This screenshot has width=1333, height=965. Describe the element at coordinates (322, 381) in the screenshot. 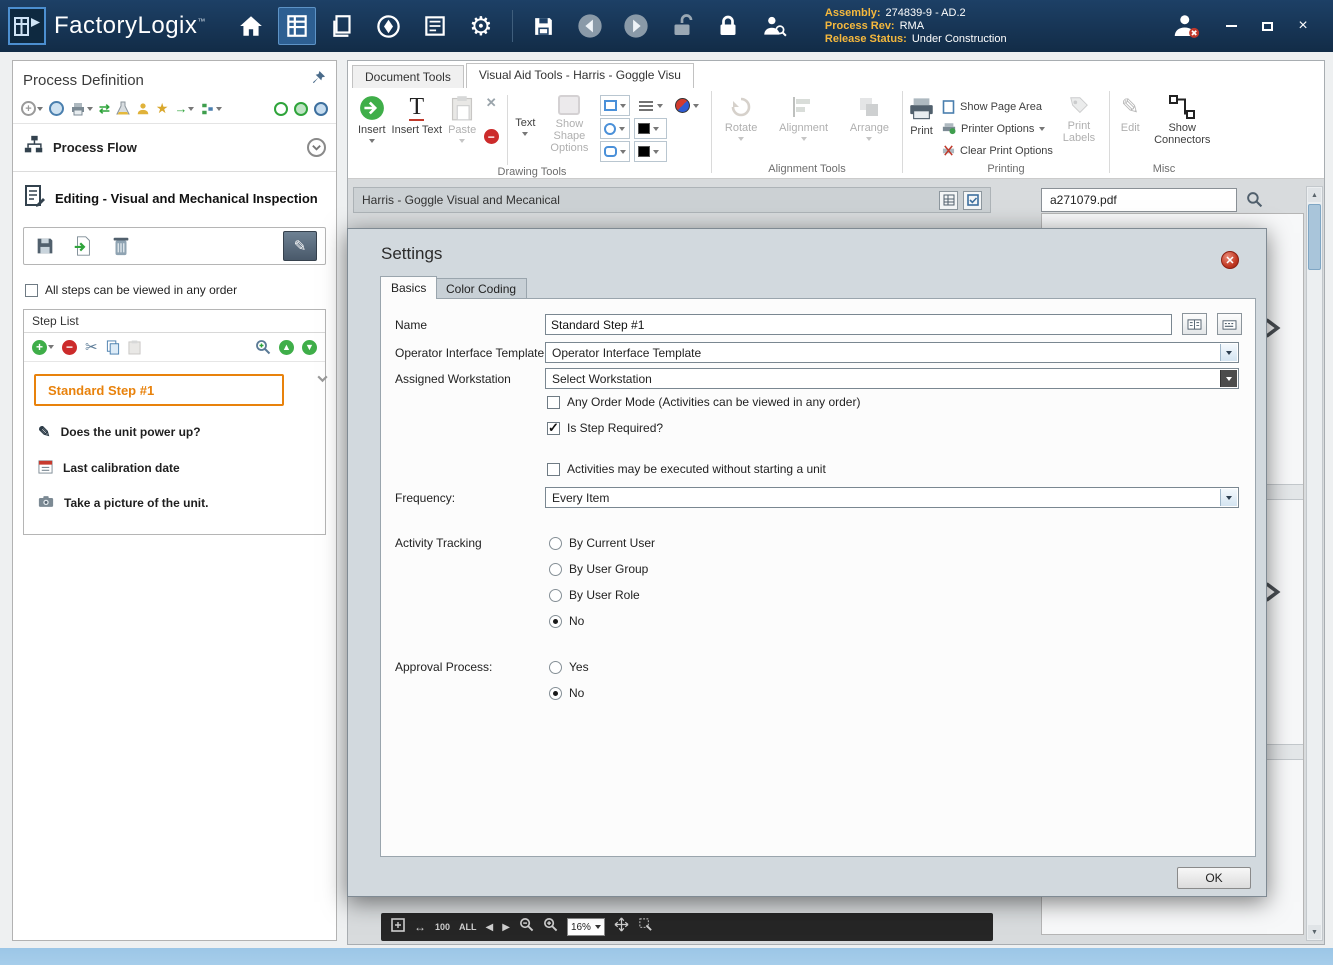

I see `step-expand-chevron-icon` at that location.